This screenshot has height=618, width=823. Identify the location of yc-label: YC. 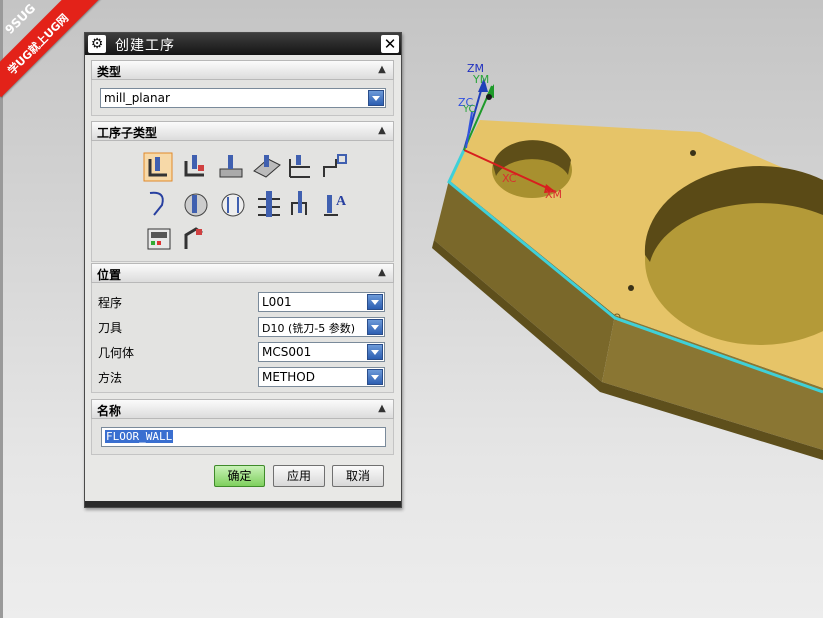
(469, 109).